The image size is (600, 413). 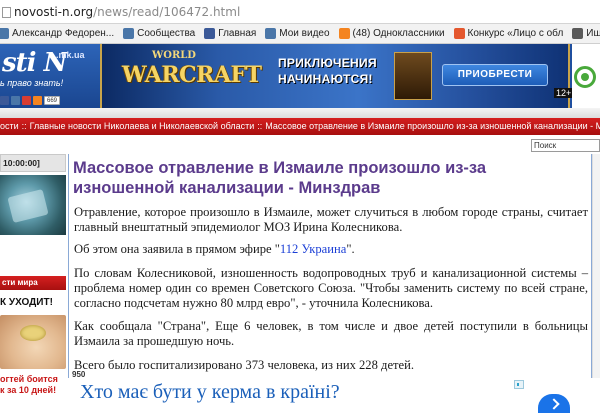 I want to click on warcraft-logo-line2: WARCRAFT, so click(x=192, y=75).